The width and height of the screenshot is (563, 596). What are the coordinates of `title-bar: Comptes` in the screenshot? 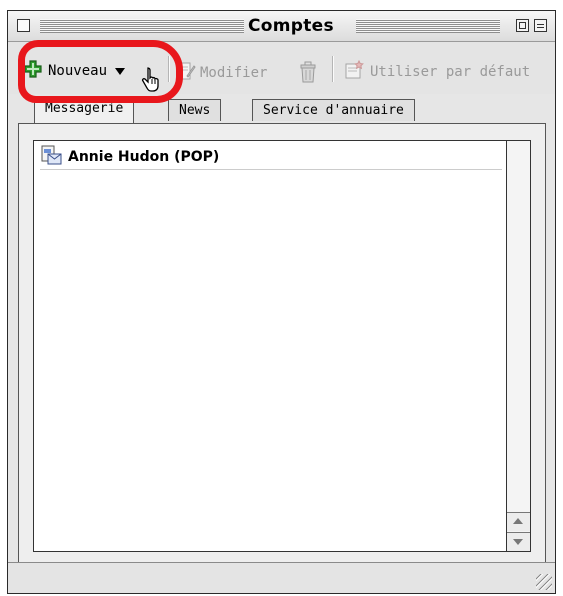 It's located at (281, 26).